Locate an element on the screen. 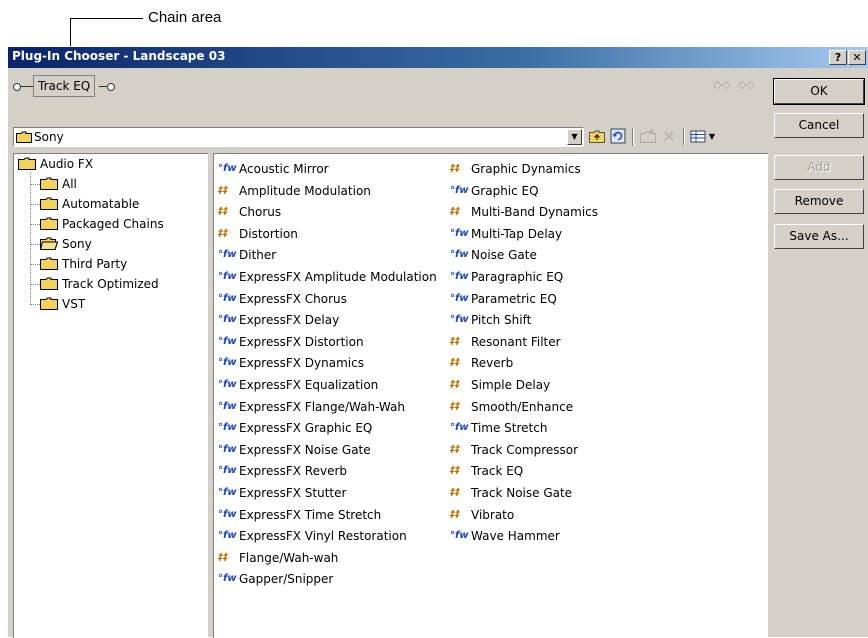 This screenshot has height=638, width=868. plugin-label: Chorus is located at coordinates (260, 212).